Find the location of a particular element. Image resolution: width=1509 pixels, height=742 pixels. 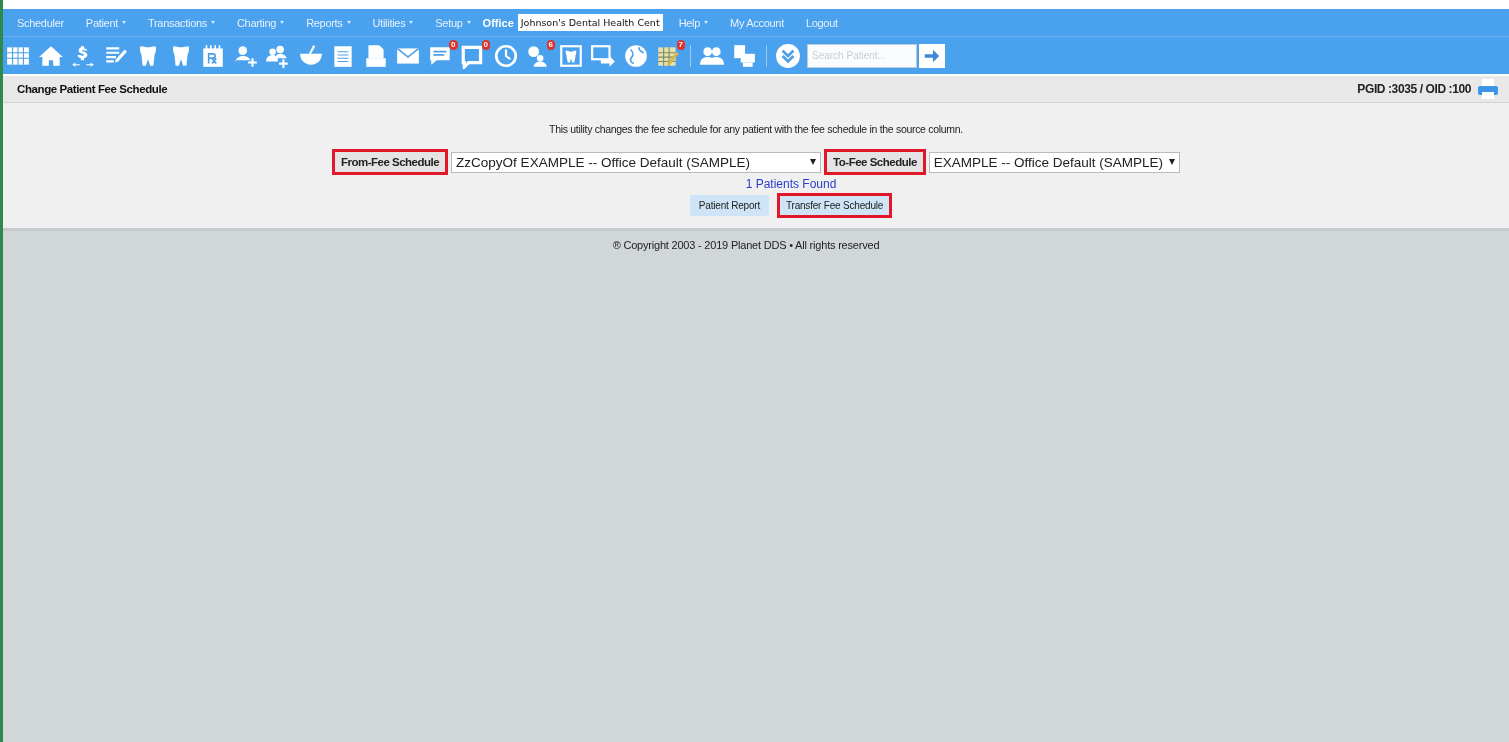

action-button: Patient Report is located at coordinates (729, 205).